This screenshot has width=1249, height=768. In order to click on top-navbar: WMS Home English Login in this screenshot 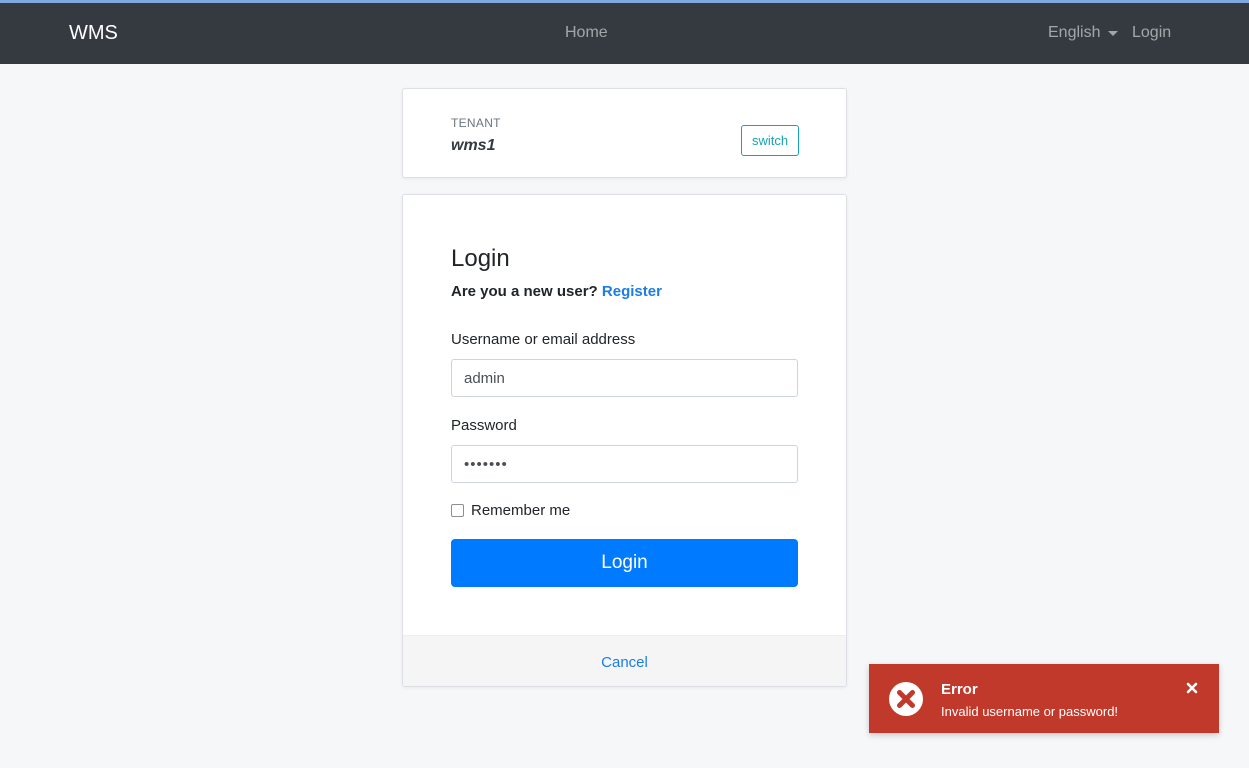, I will do `click(624, 33)`.